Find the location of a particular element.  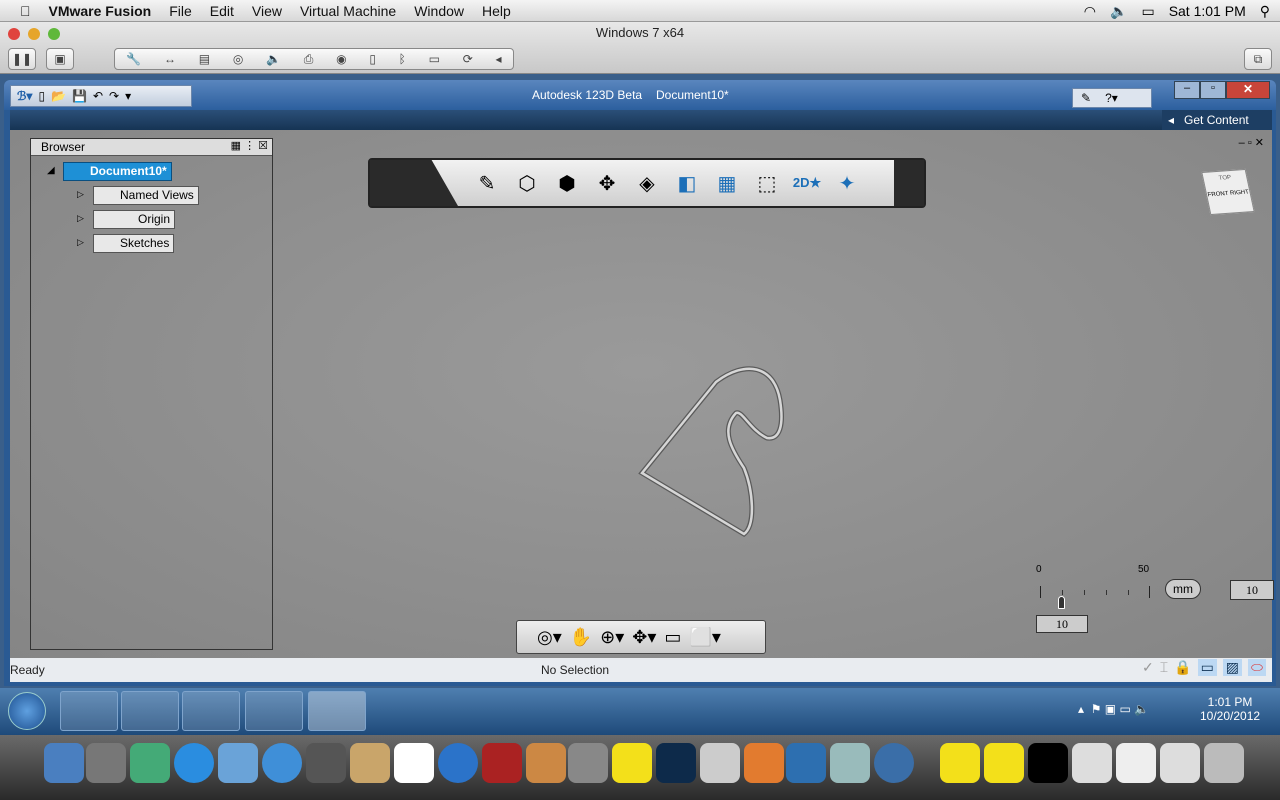

snap-icon: ▨ is located at coordinates (1232, 667).